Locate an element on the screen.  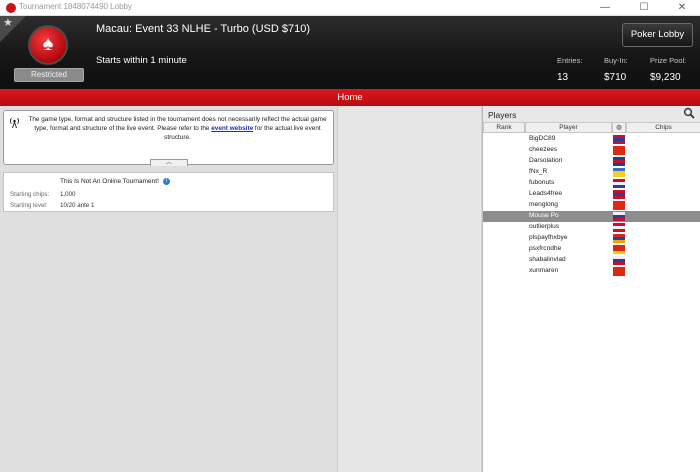
table-row: fNx_R is located at coordinates (591, 172).